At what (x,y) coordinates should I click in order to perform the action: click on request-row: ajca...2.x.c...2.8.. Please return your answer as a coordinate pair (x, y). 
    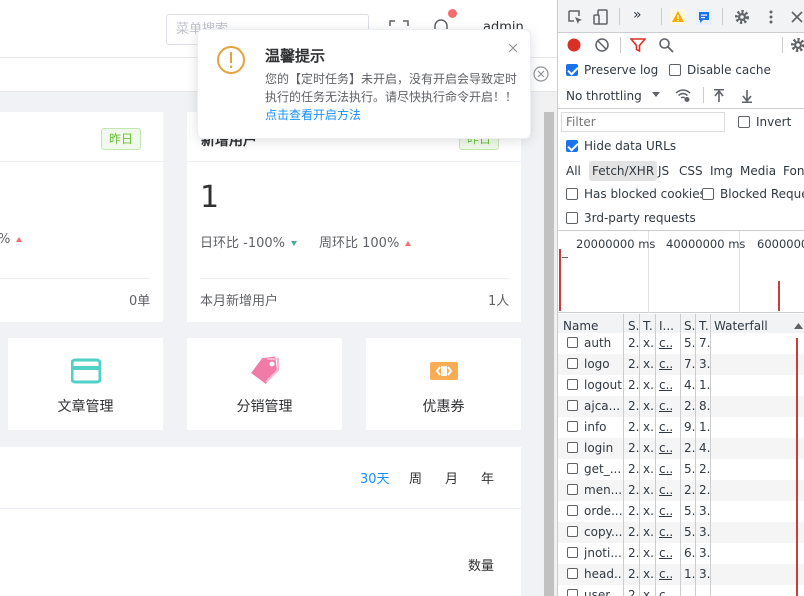
    Looking at the image, I should click on (681, 406).